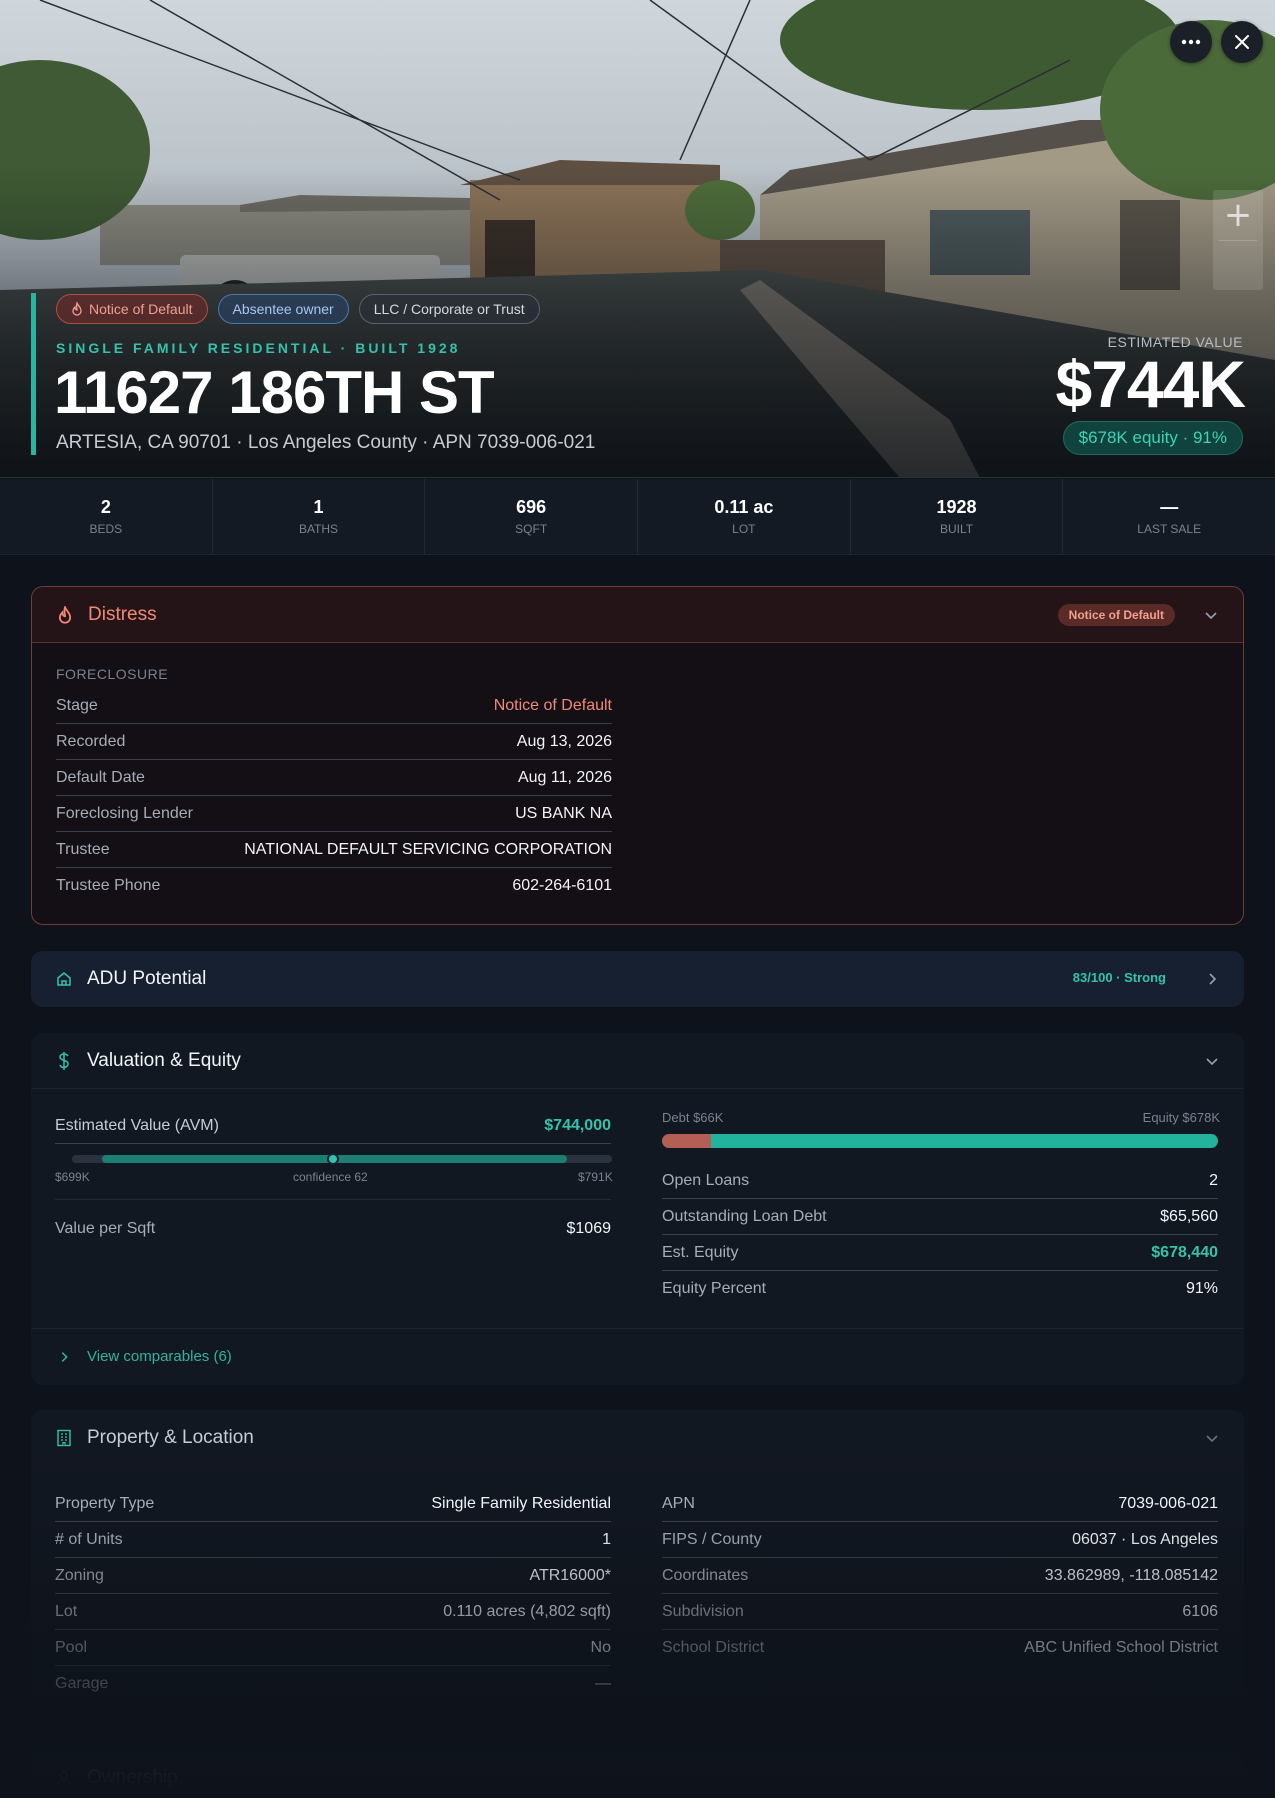 The image size is (1275, 1798). I want to click on ownership-title: Ownership, so click(132, 1777).